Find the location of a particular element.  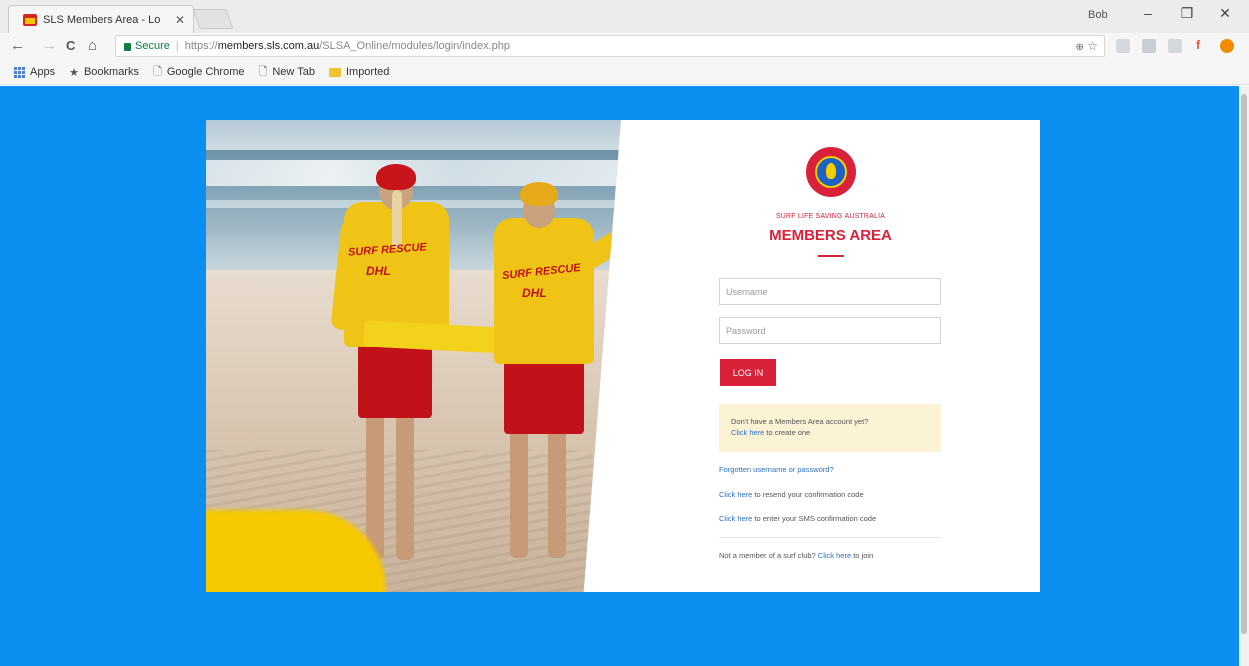

scrollbar-thumb is located at coordinates (1244, 364).